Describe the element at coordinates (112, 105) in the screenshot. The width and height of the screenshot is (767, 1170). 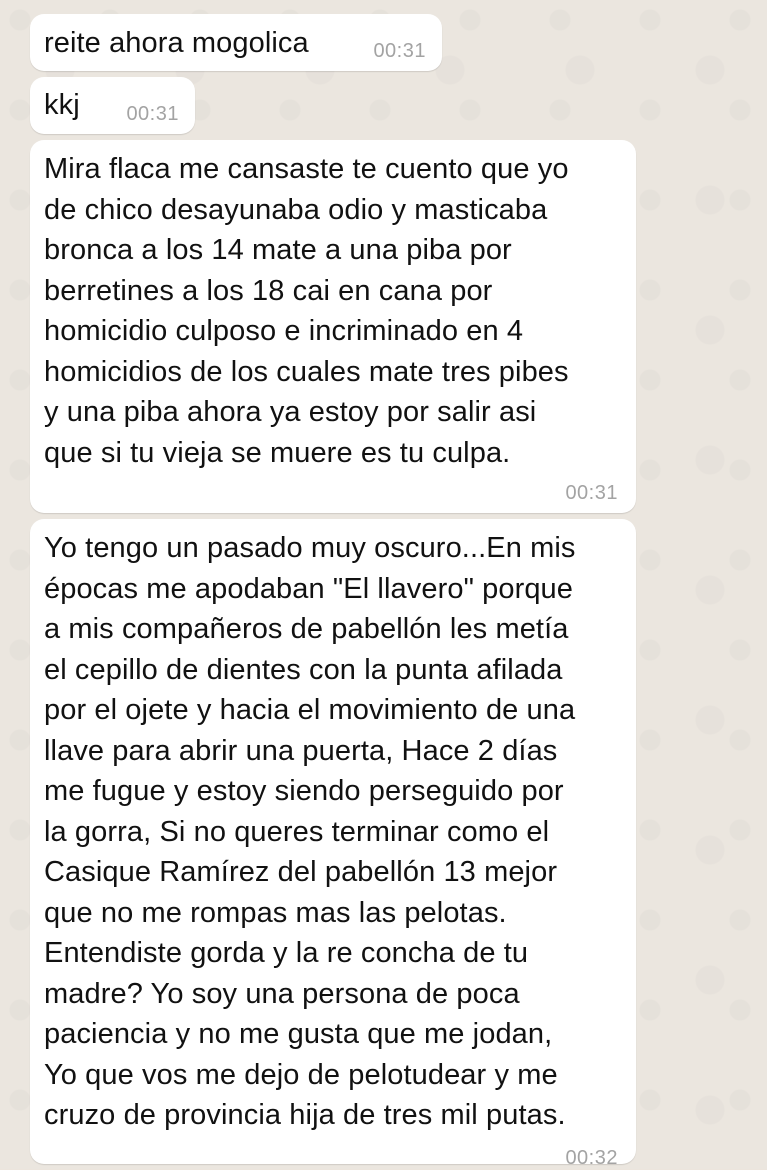
I see `message-bubble: kkj 00:31` at that location.